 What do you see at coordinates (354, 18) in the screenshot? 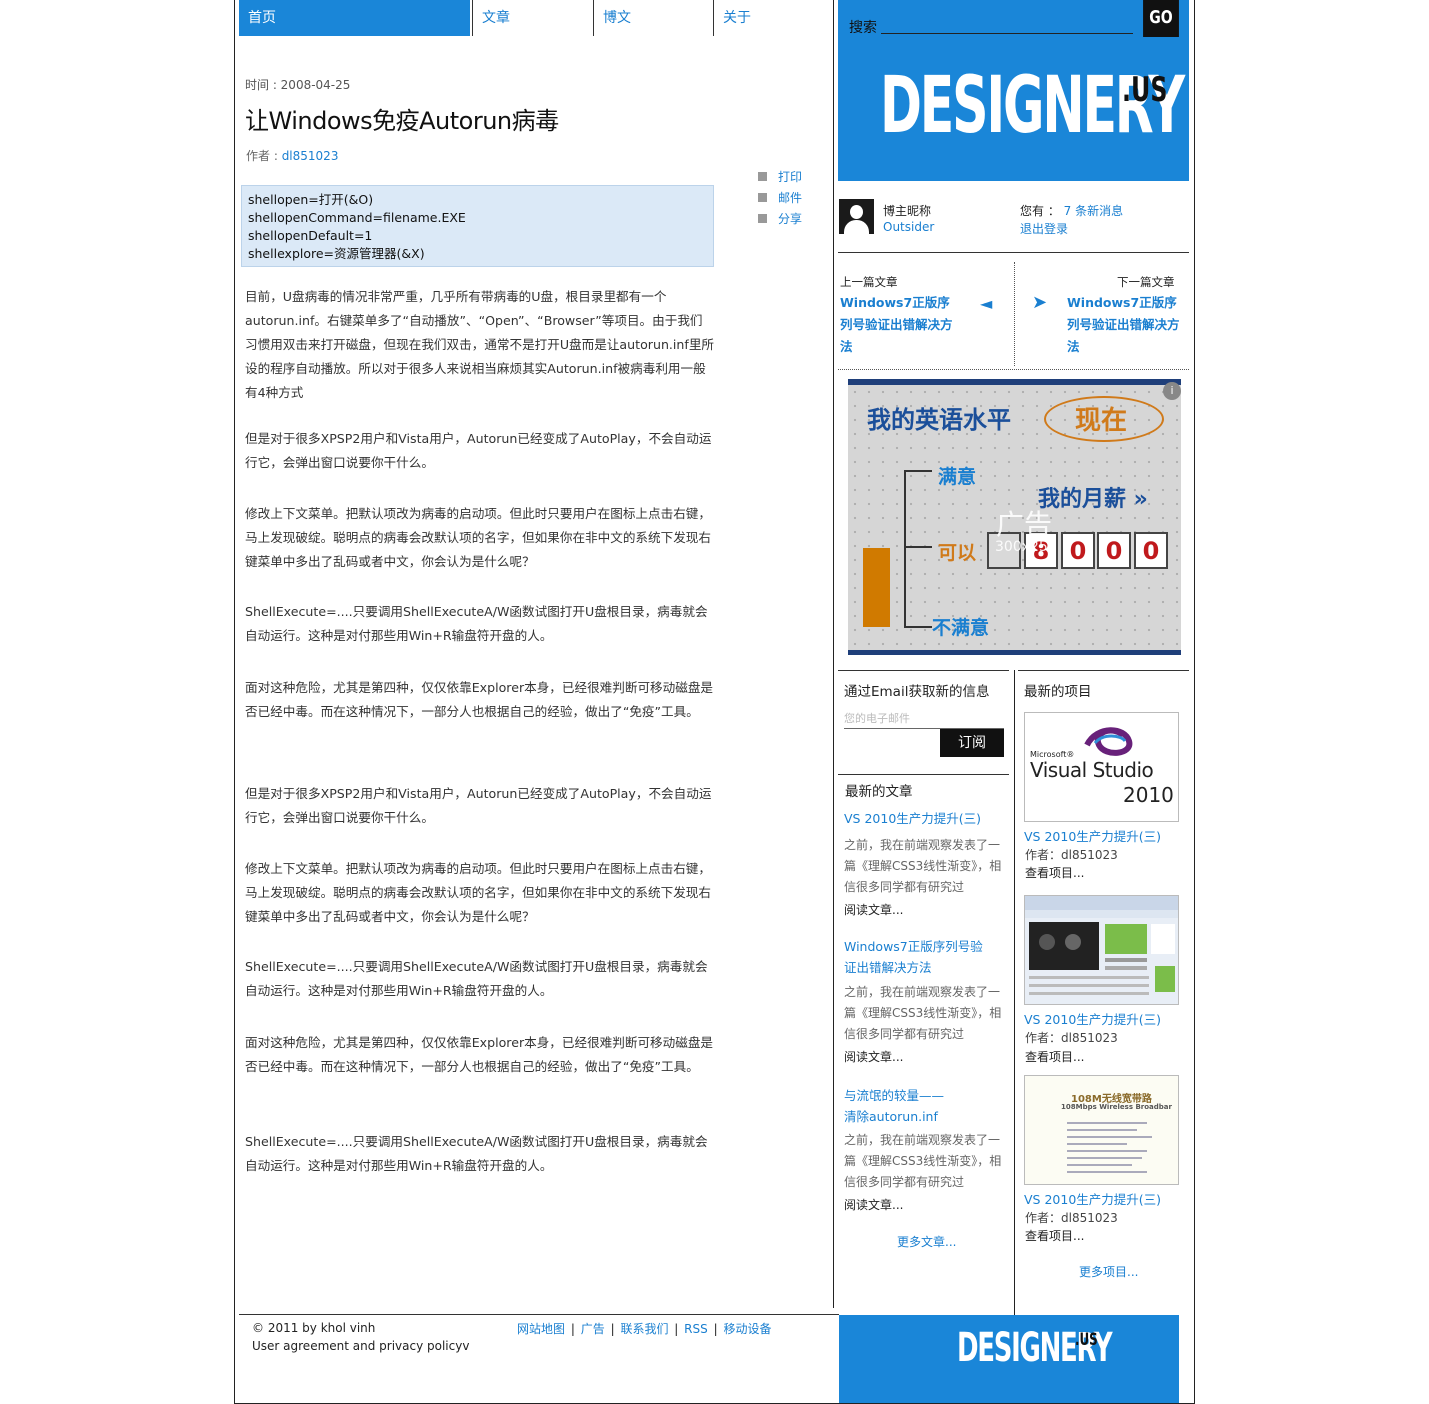
I see `tab-home: 首页` at bounding box center [354, 18].